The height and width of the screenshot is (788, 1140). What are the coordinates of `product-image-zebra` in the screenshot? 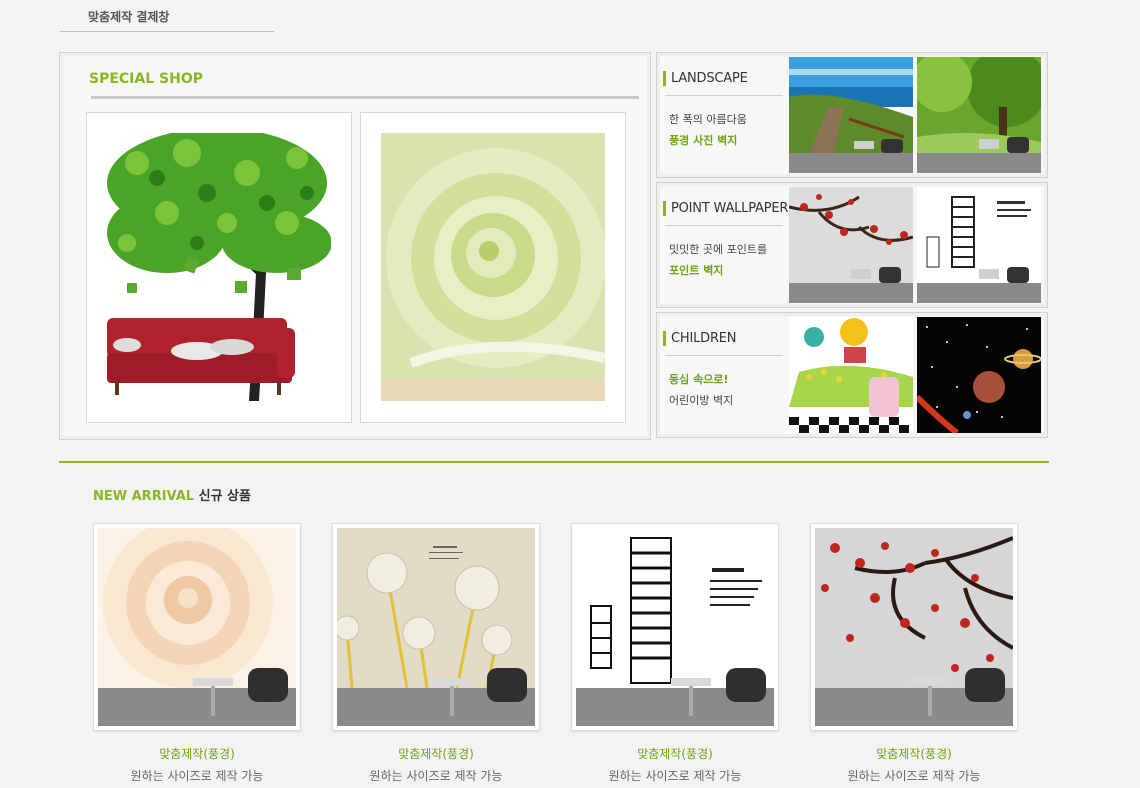 It's located at (675, 627).